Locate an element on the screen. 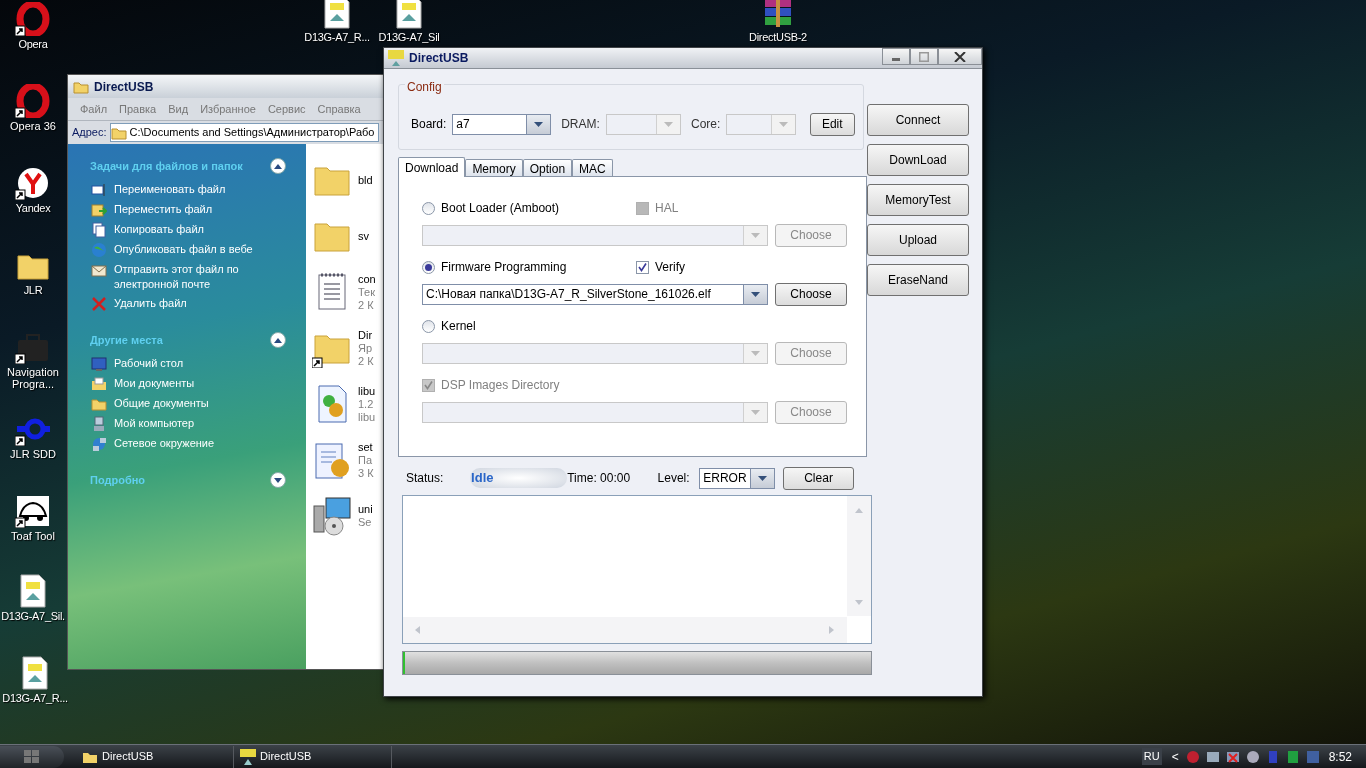  section-title: Подробно is located at coordinates (118, 480).